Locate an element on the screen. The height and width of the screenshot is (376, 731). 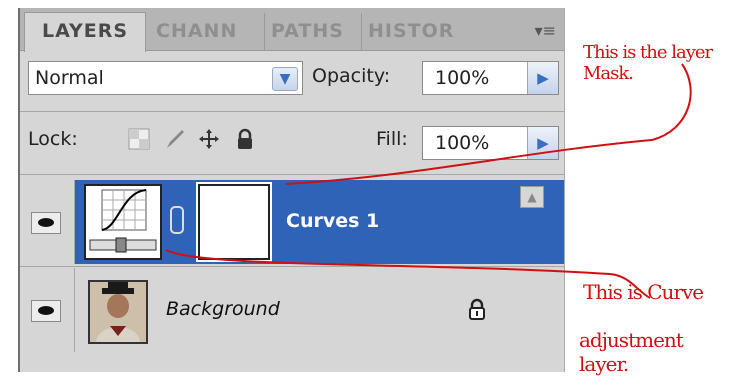
curve-annotation-line is located at coordinates (408, 274).